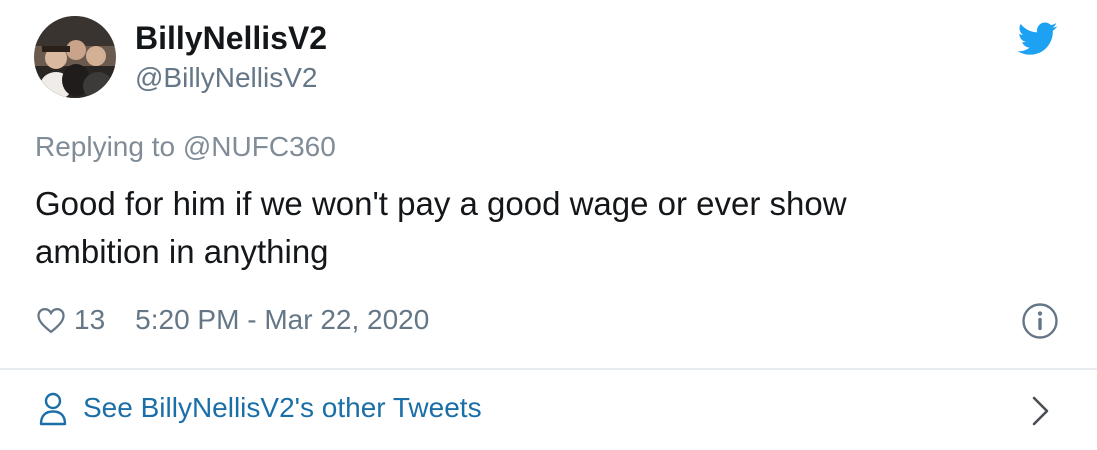 The width and height of the screenshot is (1097, 450). What do you see at coordinates (70, 320) in the screenshot?
I see `like-button: 13` at bounding box center [70, 320].